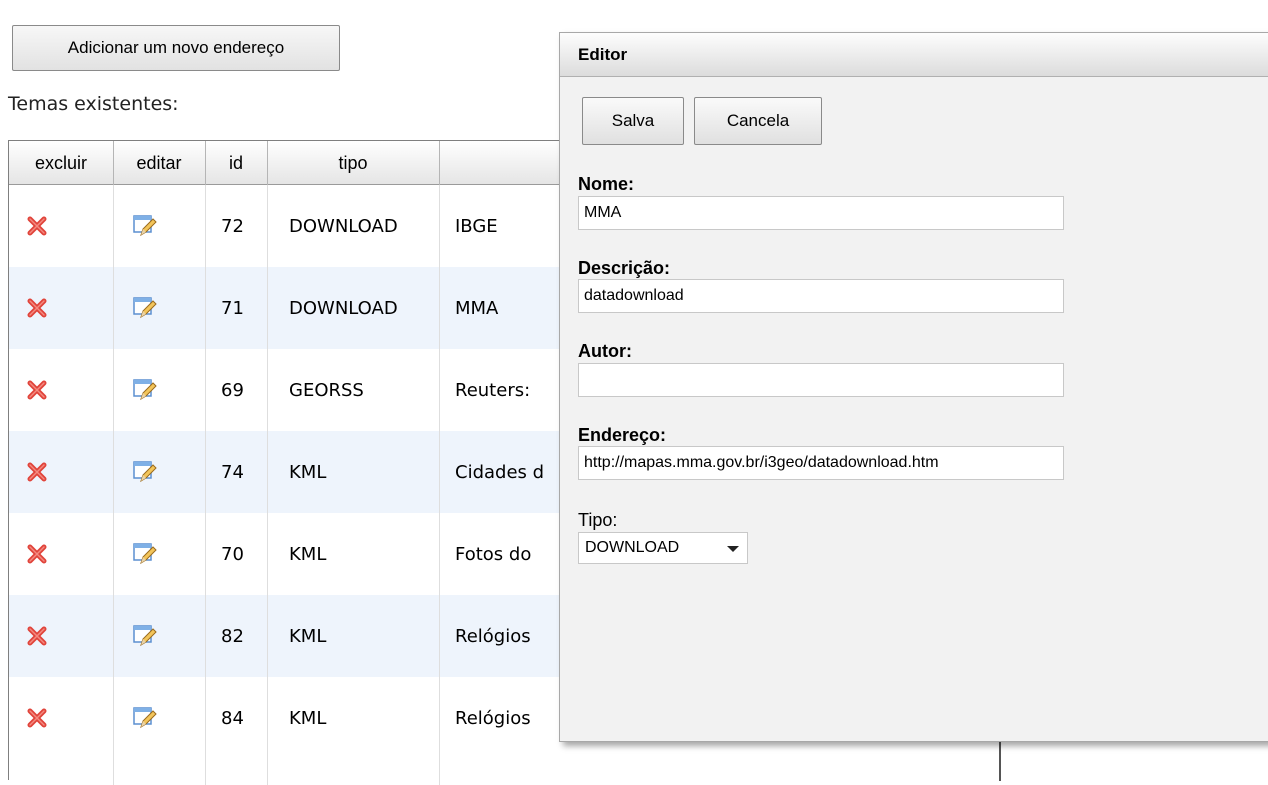  Describe the element at coordinates (476, 226) in the screenshot. I see `row-nome: IBGE` at that location.